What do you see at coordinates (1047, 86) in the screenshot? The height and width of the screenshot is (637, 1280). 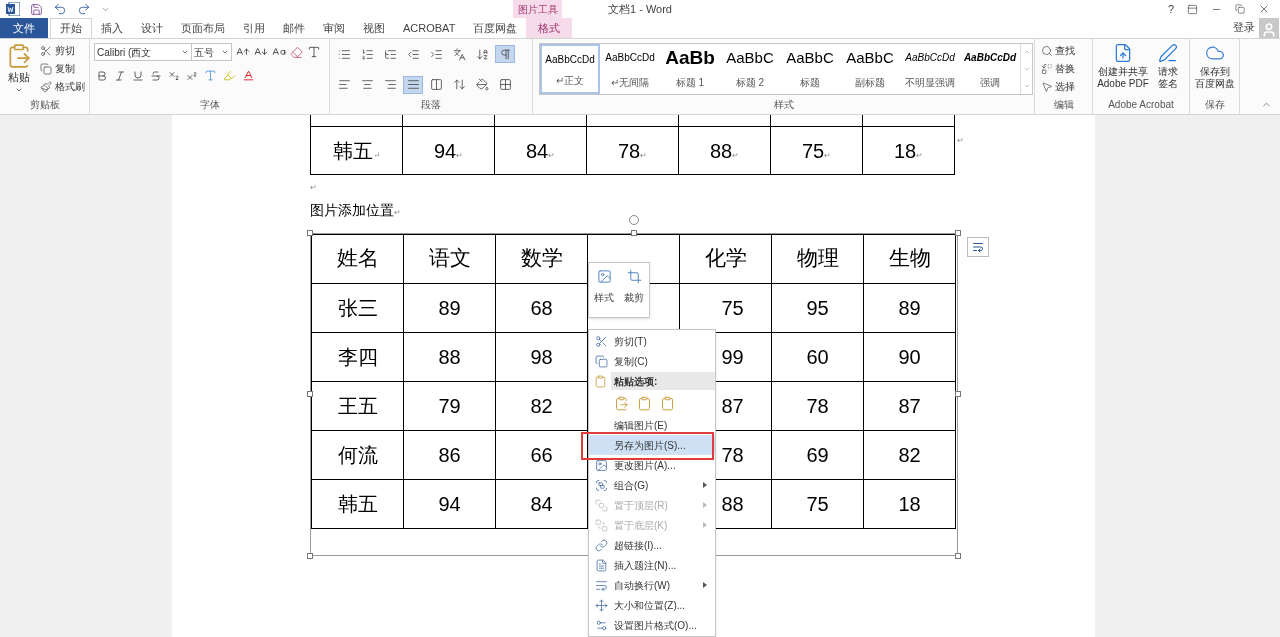 I see `pointer-icon` at bounding box center [1047, 86].